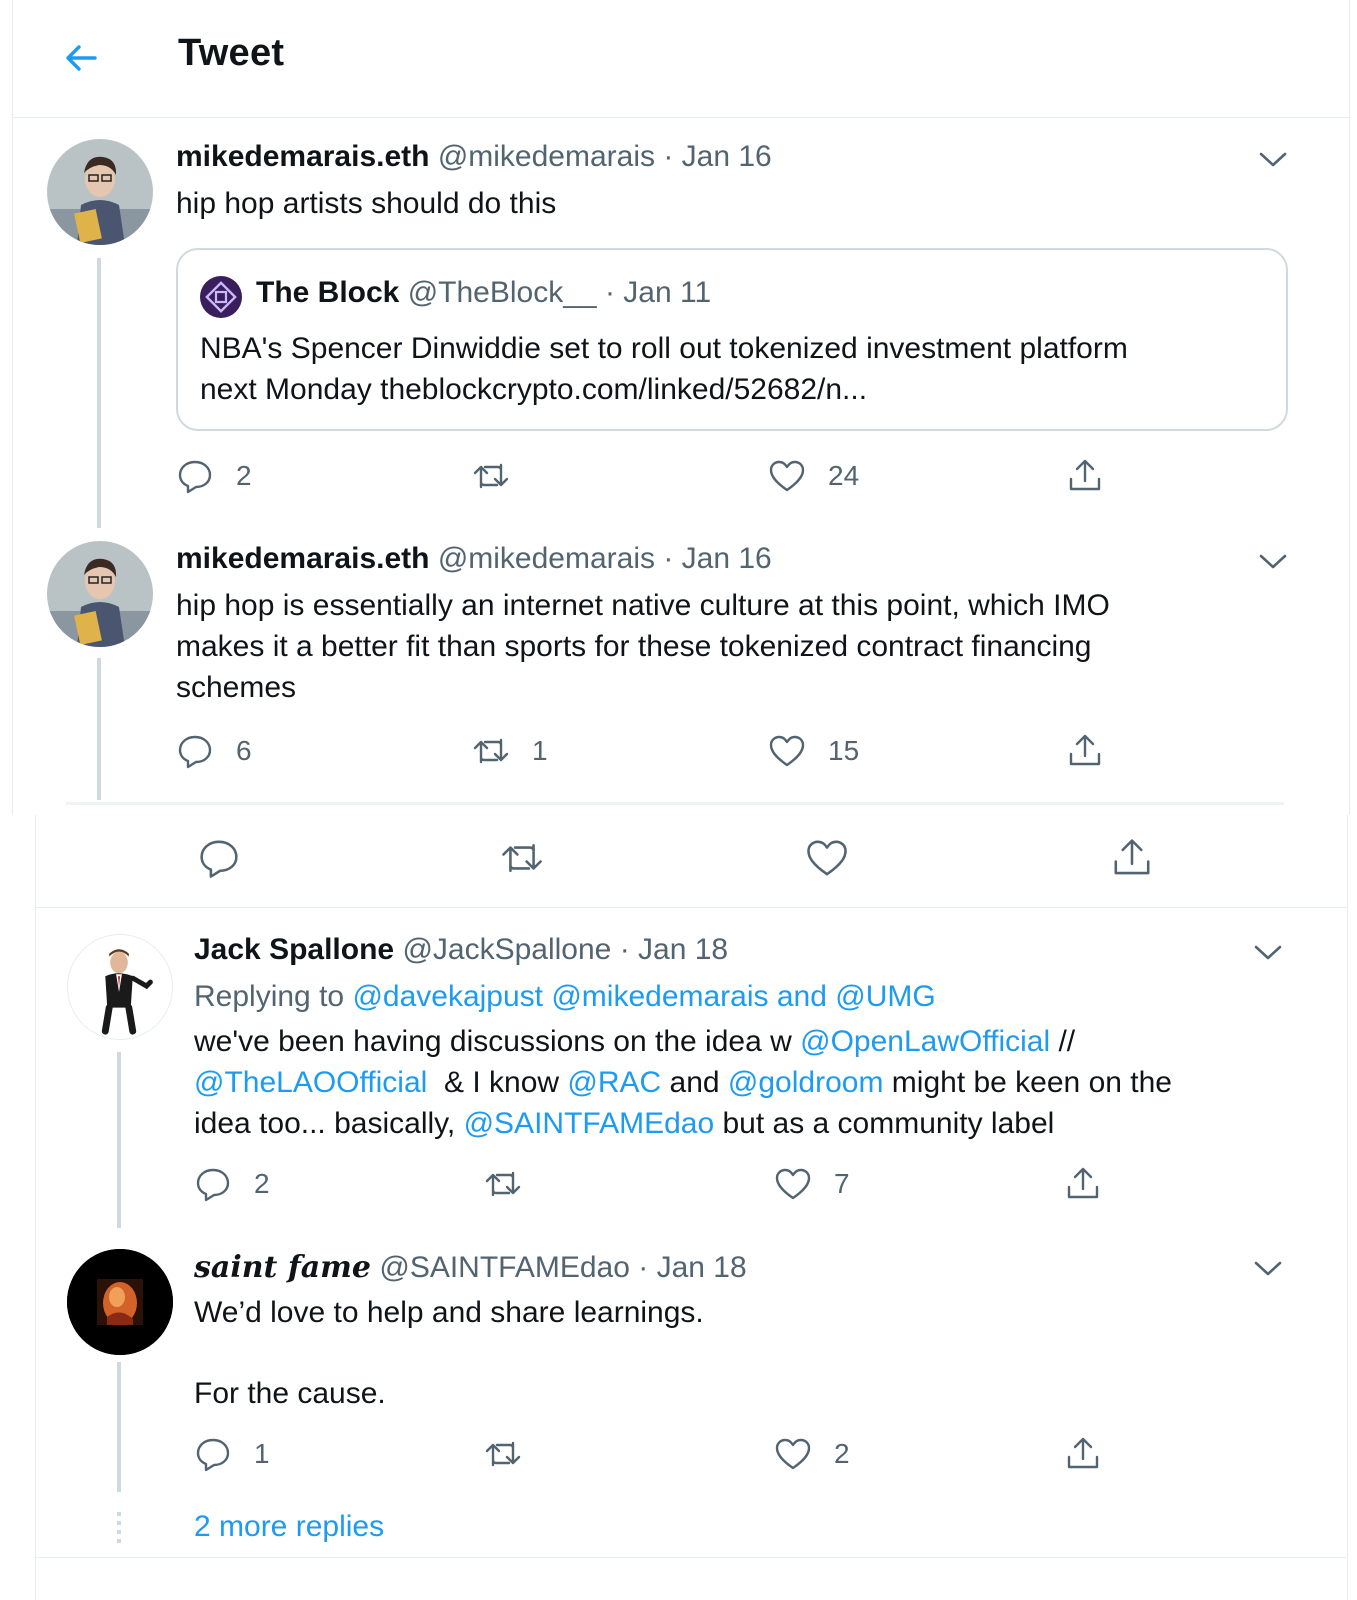 The image size is (1357, 1600). What do you see at coordinates (289, 1527) in the screenshot?
I see `more-replies-link: 2 more replies` at bounding box center [289, 1527].